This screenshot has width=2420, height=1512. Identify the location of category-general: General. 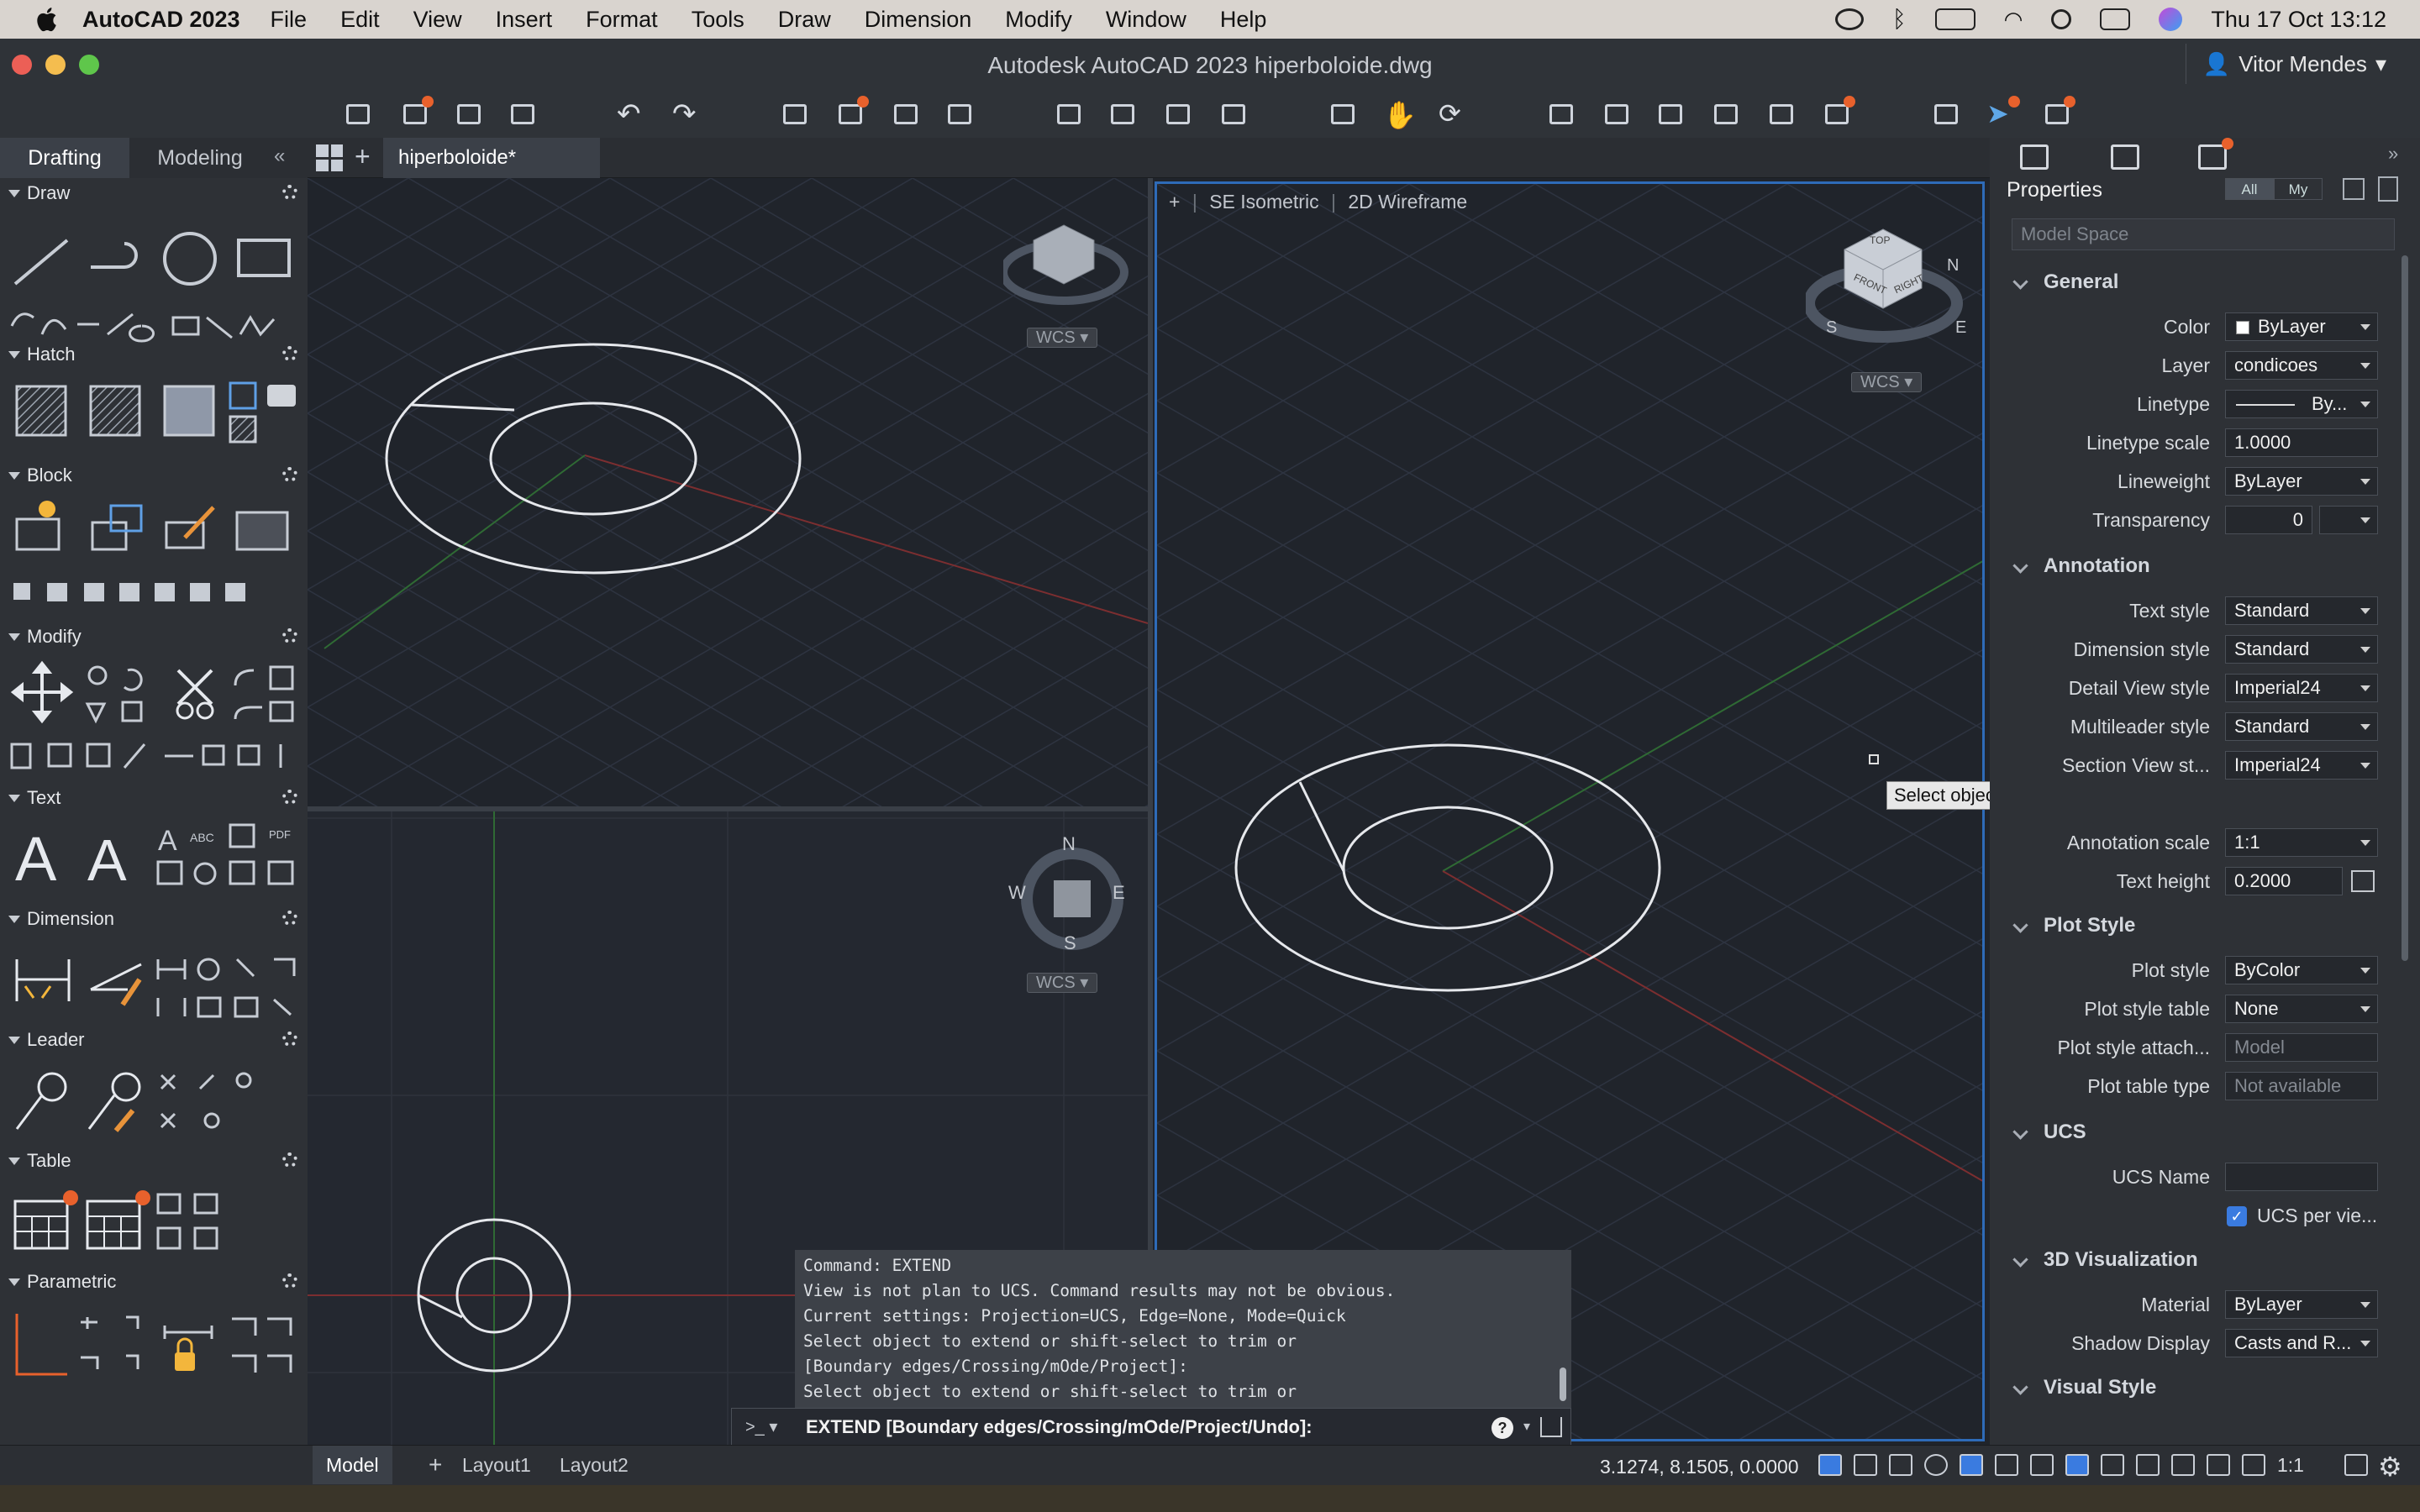
(2196, 282).